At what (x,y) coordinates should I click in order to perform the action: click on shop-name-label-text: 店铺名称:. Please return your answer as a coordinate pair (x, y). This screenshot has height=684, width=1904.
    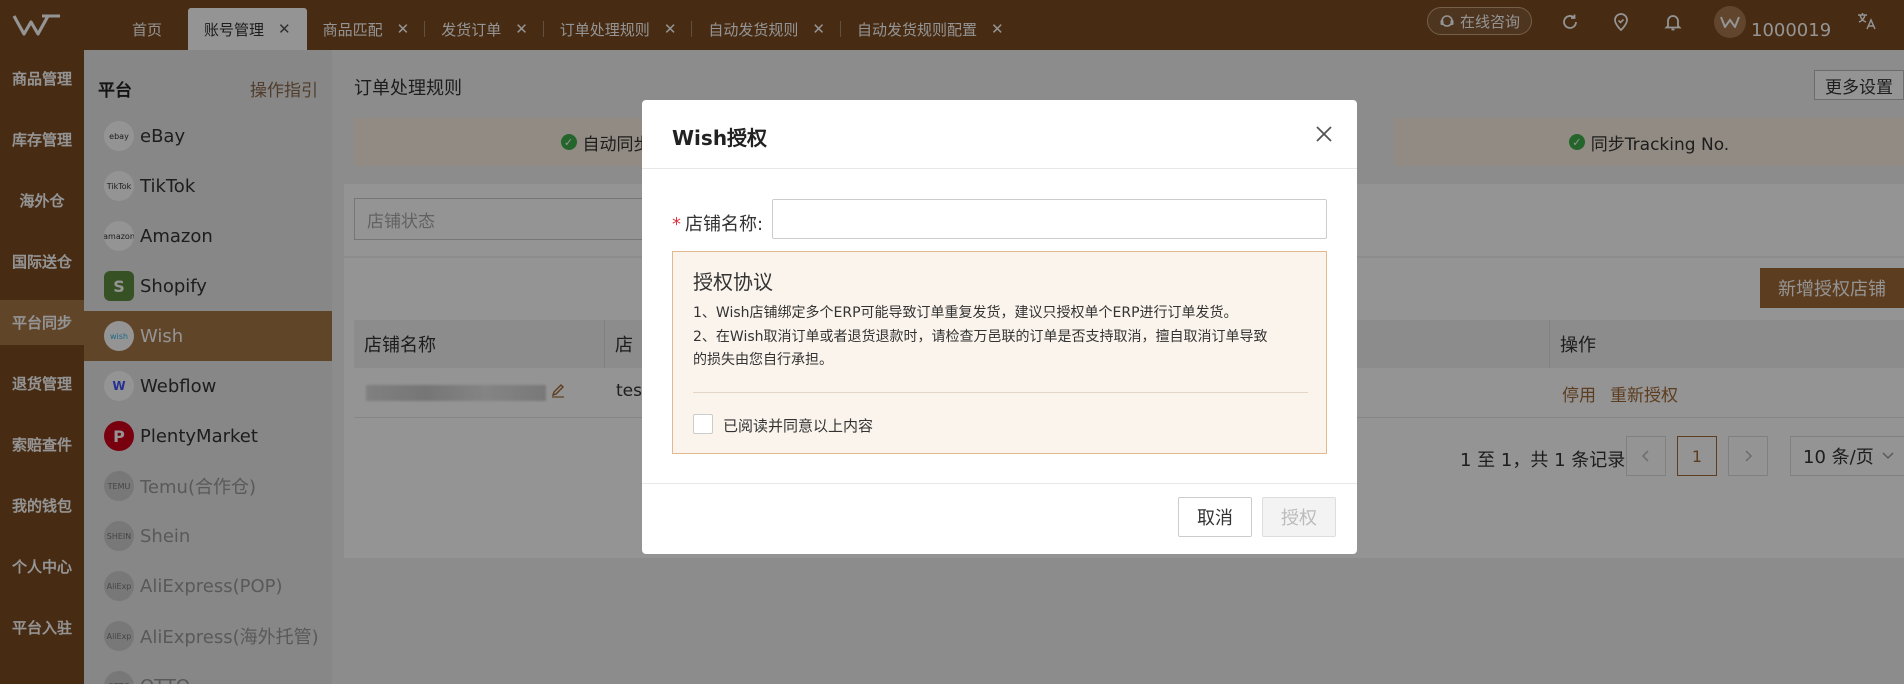
    Looking at the image, I should click on (724, 224).